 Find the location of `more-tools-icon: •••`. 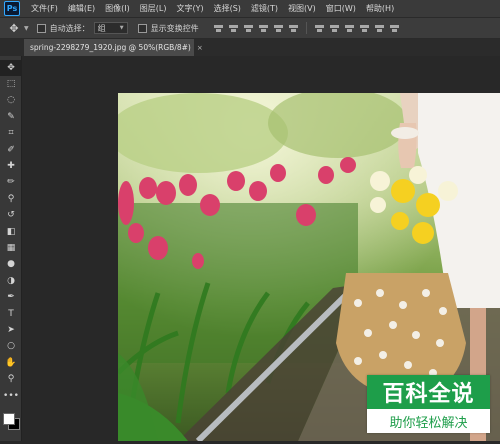

more-tools-icon: ••• is located at coordinates (11, 396).